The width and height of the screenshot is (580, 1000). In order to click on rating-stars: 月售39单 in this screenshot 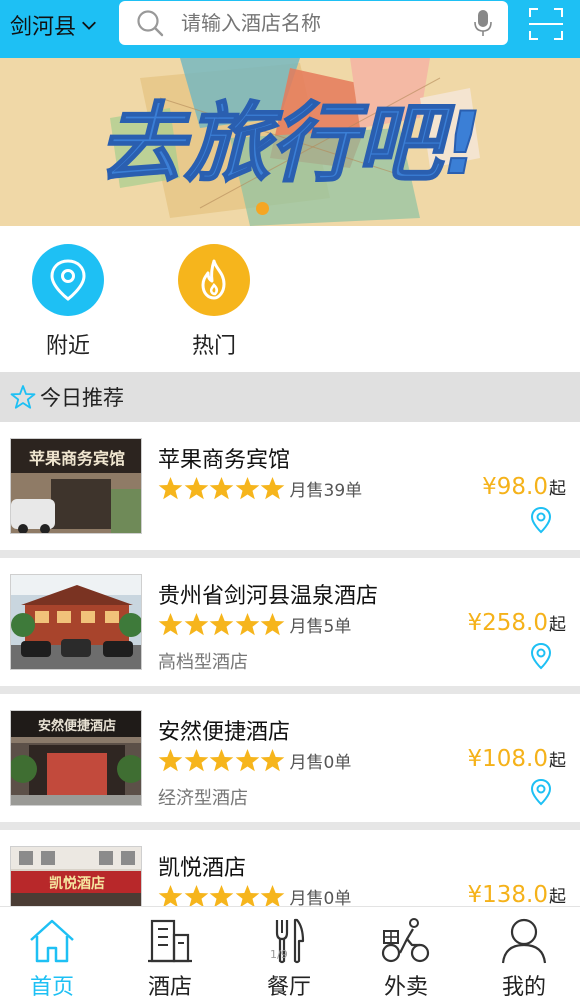, I will do `click(260, 488)`.